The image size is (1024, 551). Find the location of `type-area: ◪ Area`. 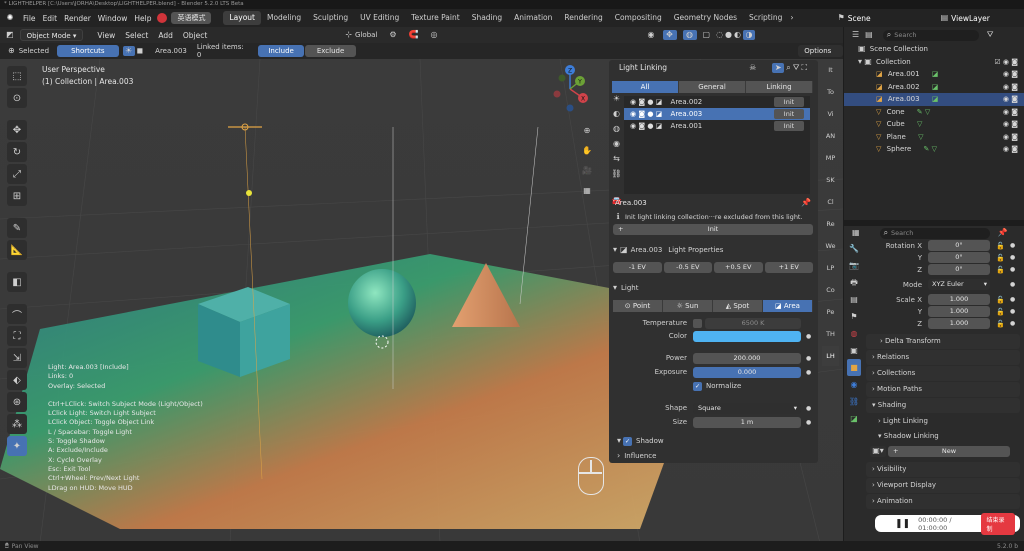

type-area: ◪ Area is located at coordinates (788, 306).